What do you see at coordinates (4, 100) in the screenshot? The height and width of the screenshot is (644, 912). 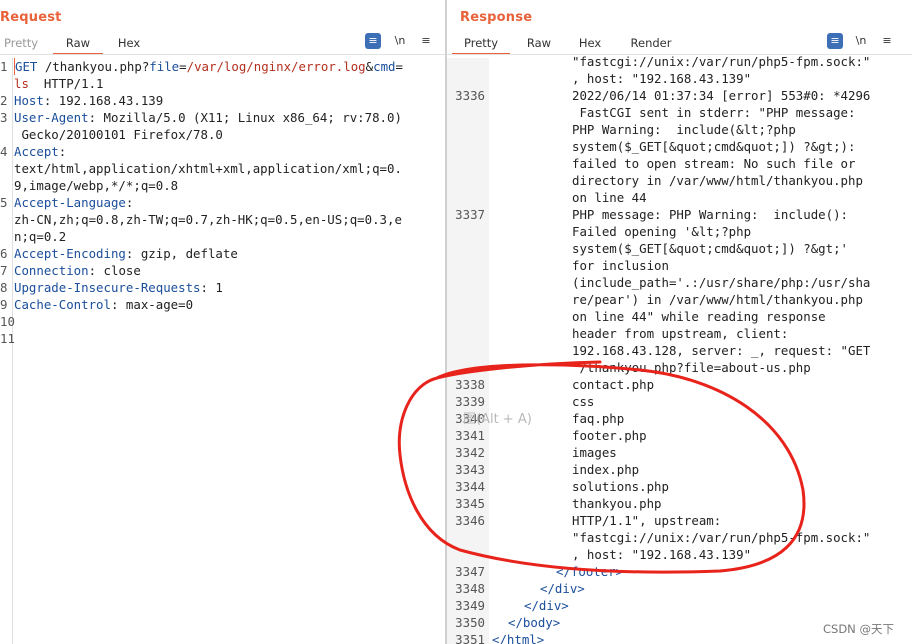 I see `request-line-number: 2` at bounding box center [4, 100].